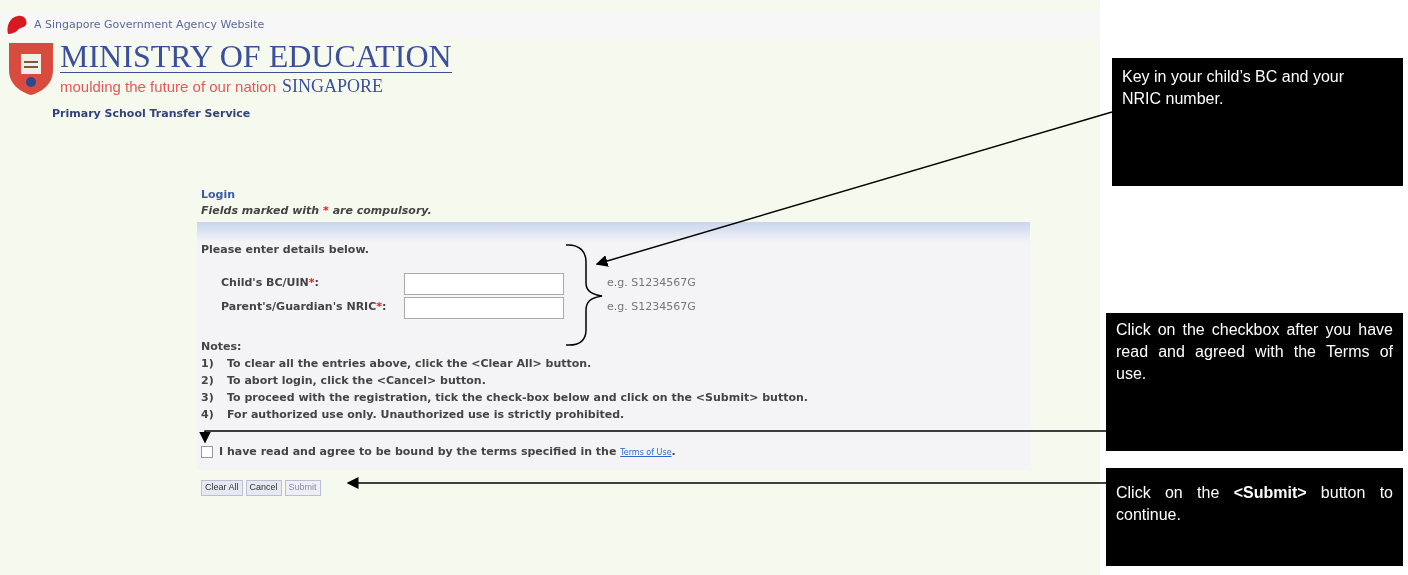 The image size is (1408, 575). I want to click on agency-text: A Singapore Government Agency Website, so click(149, 24).